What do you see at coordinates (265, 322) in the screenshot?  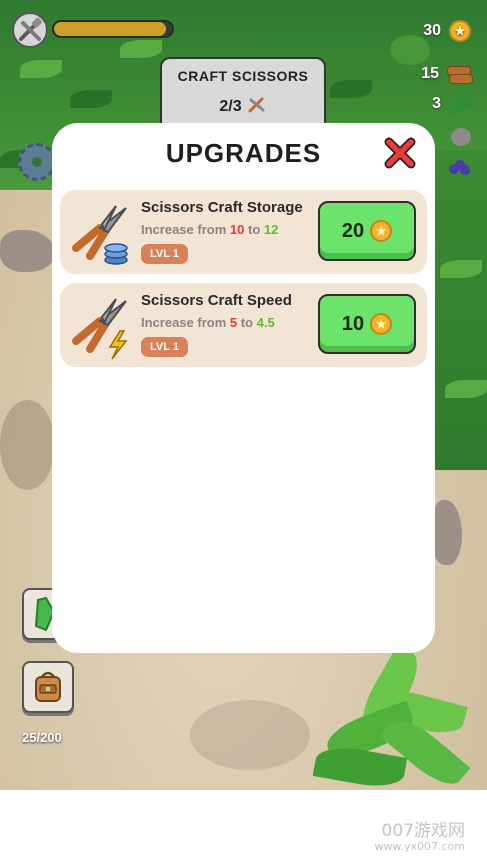 I see `to-value: 4.5` at bounding box center [265, 322].